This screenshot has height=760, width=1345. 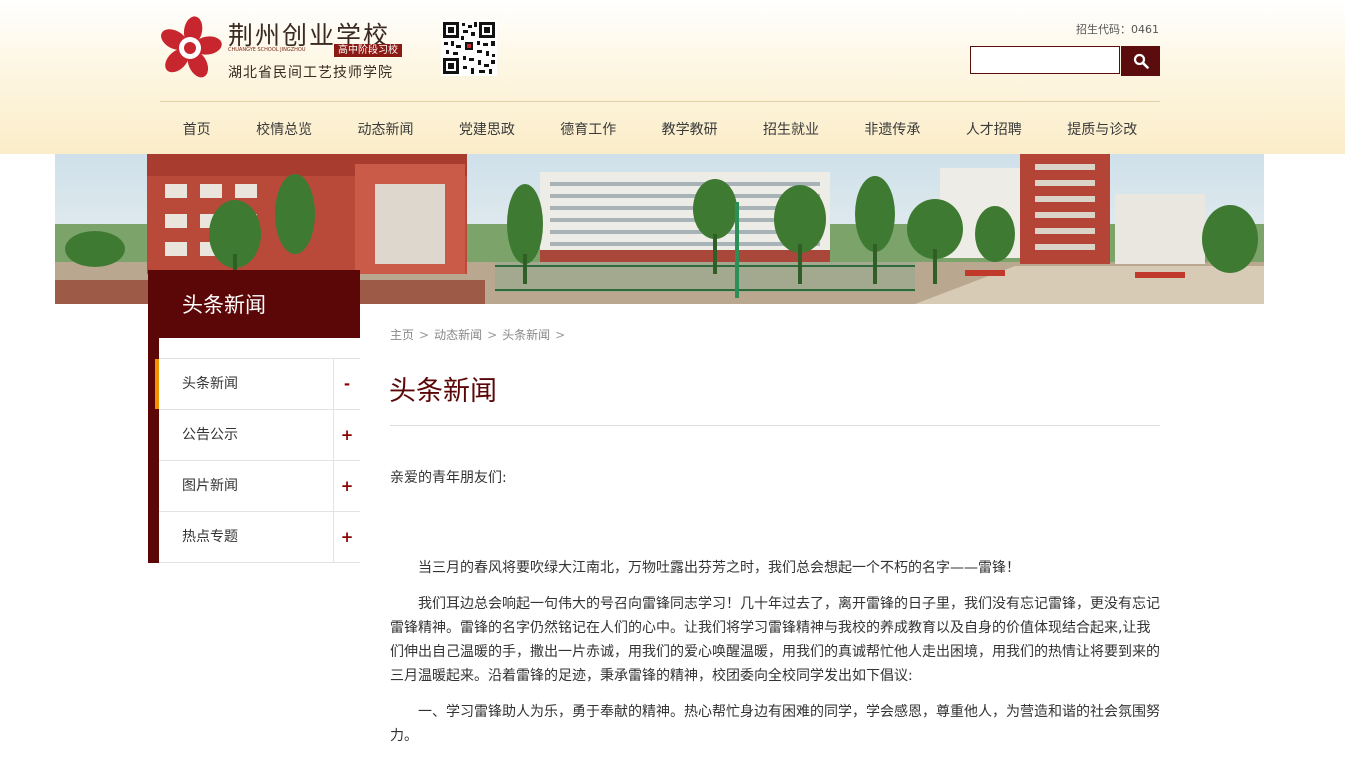 I want to click on sidebar-title: 头条新闻, so click(x=254, y=304).